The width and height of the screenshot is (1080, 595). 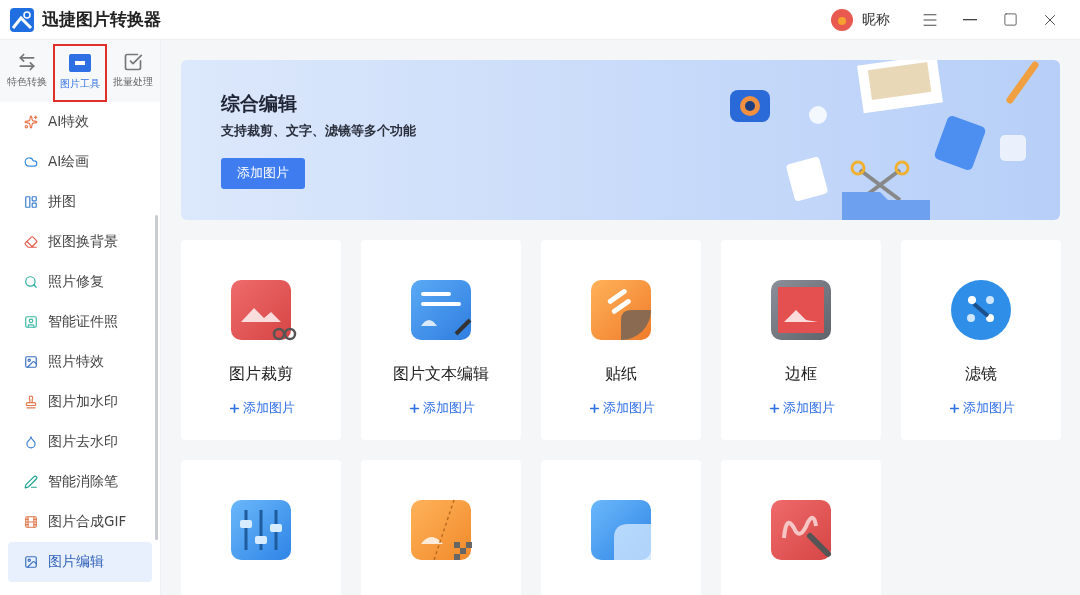 What do you see at coordinates (80, 522) in the screenshot?
I see `sidebar-item: 图片合成GIF` at bounding box center [80, 522].